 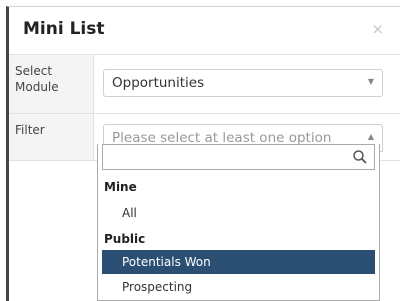 I want to click on filter-label: Filter, so click(x=30, y=130).